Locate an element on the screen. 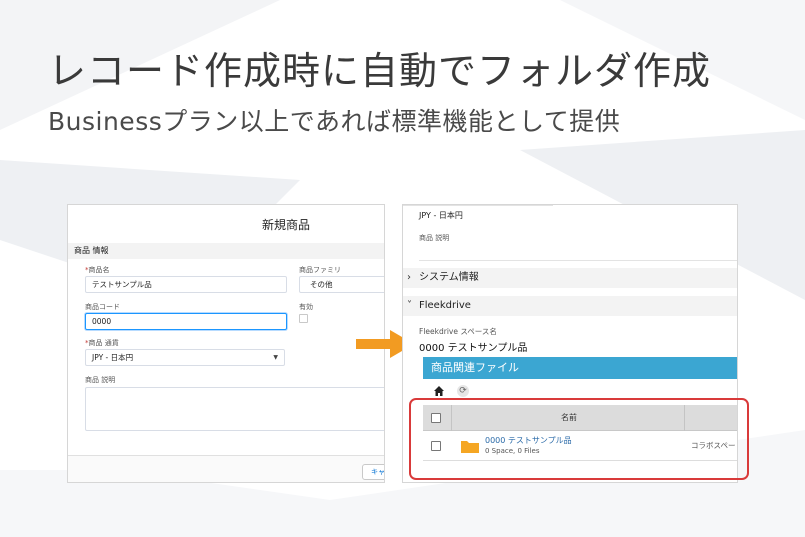  product-code-label: 商品コード is located at coordinates (102, 307).